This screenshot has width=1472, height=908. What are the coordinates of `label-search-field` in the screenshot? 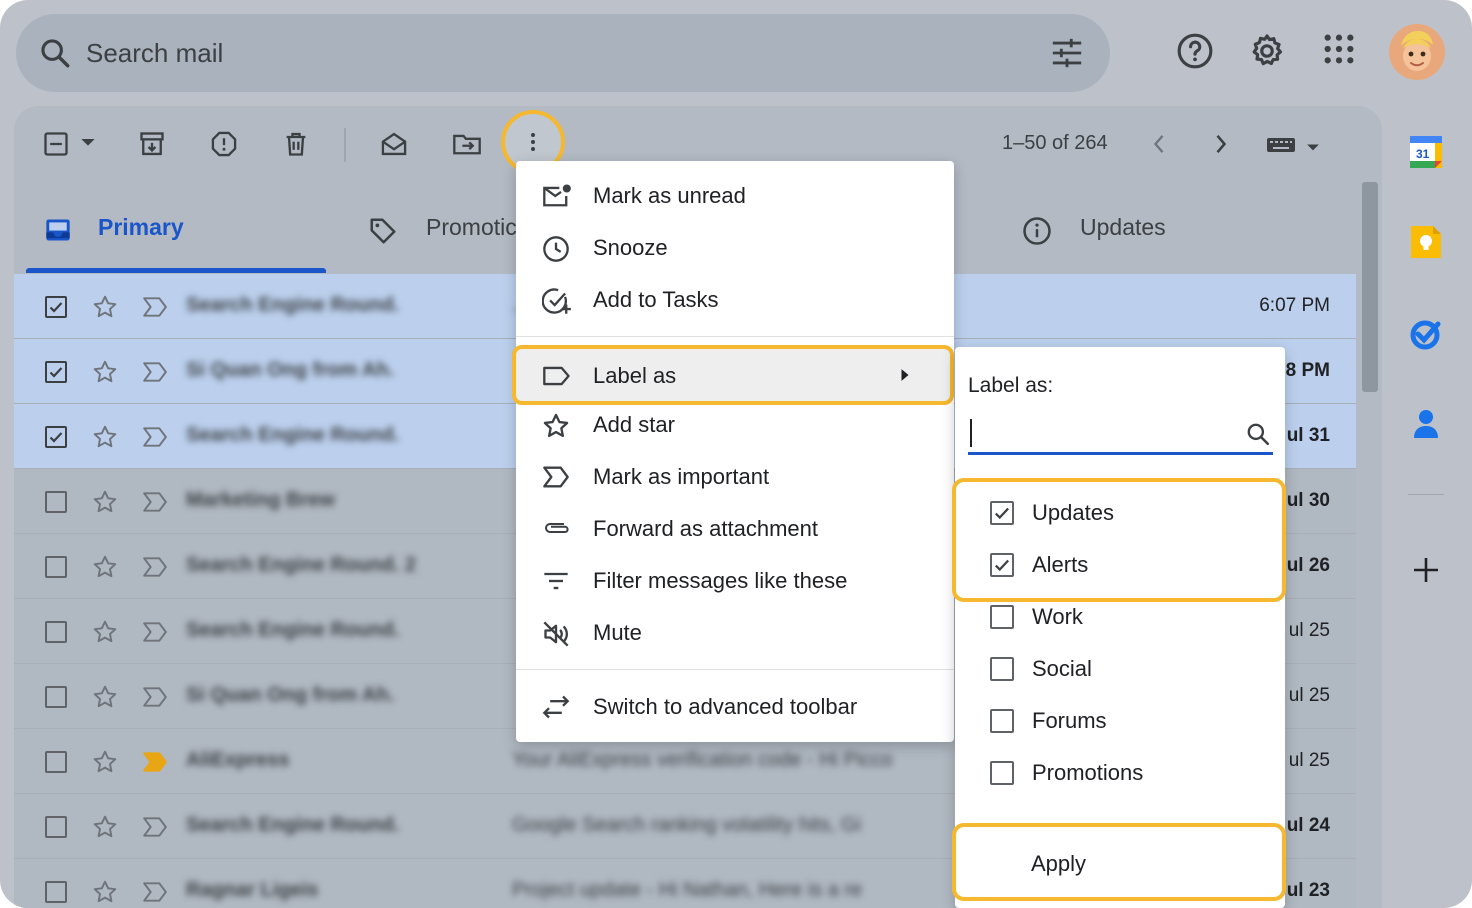 It's located at (1120, 434).